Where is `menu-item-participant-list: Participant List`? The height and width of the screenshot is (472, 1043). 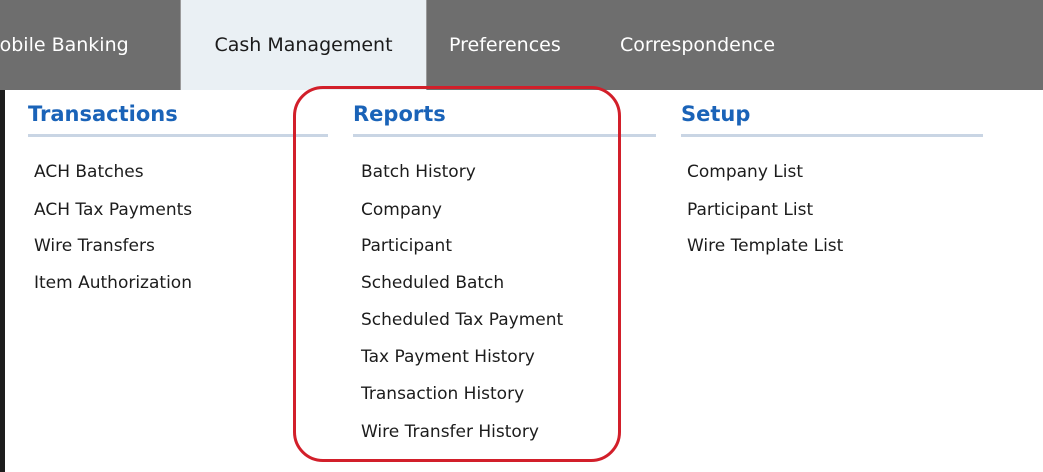 menu-item-participant-list: Participant List is located at coordinates (750, 210).